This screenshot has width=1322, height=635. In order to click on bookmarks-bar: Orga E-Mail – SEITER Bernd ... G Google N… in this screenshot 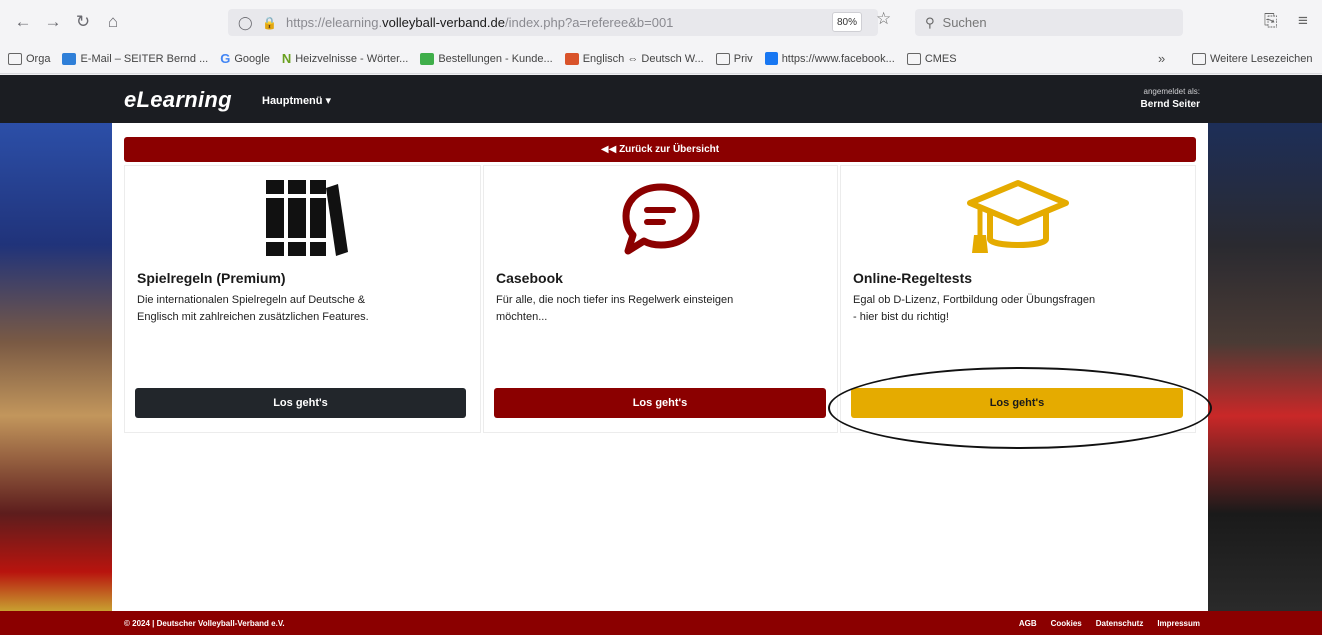, I will do `click(661, 59)`.